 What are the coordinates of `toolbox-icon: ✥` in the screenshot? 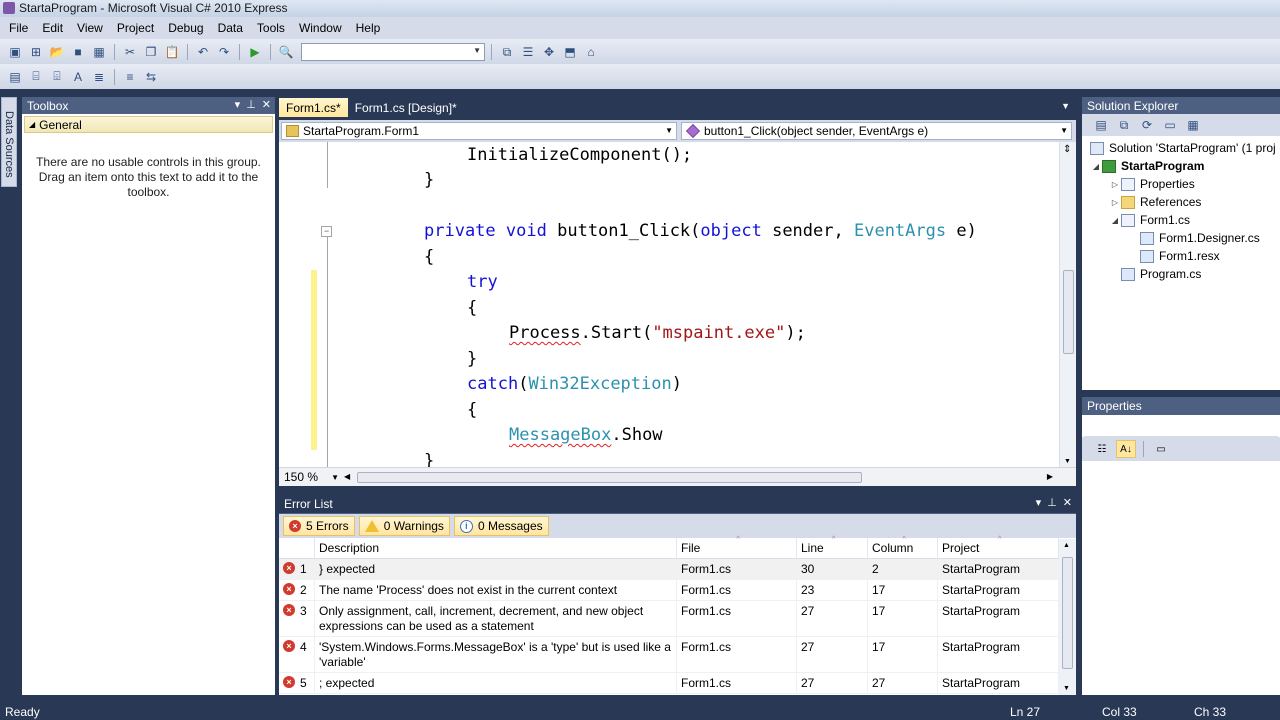 It's located at (549, 52).